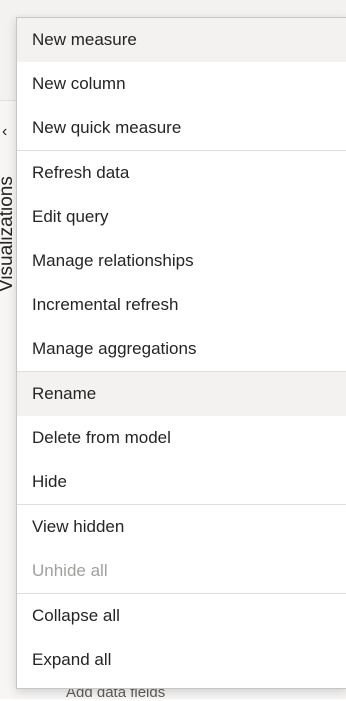  Describe the element at coordinates (181, 305) in the screenshot. I see `menu-item-incremental-refresh: Incremental refresh` at that location.